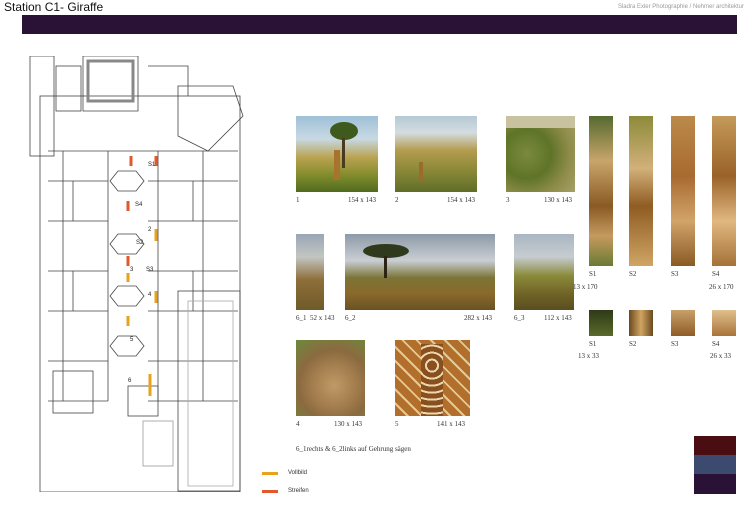 The width and height of the screenshot is (750, 517). Describe the element at coordinates (633, 344) in the screenshot. I see `strip-label-s2-short: S2` at that location.